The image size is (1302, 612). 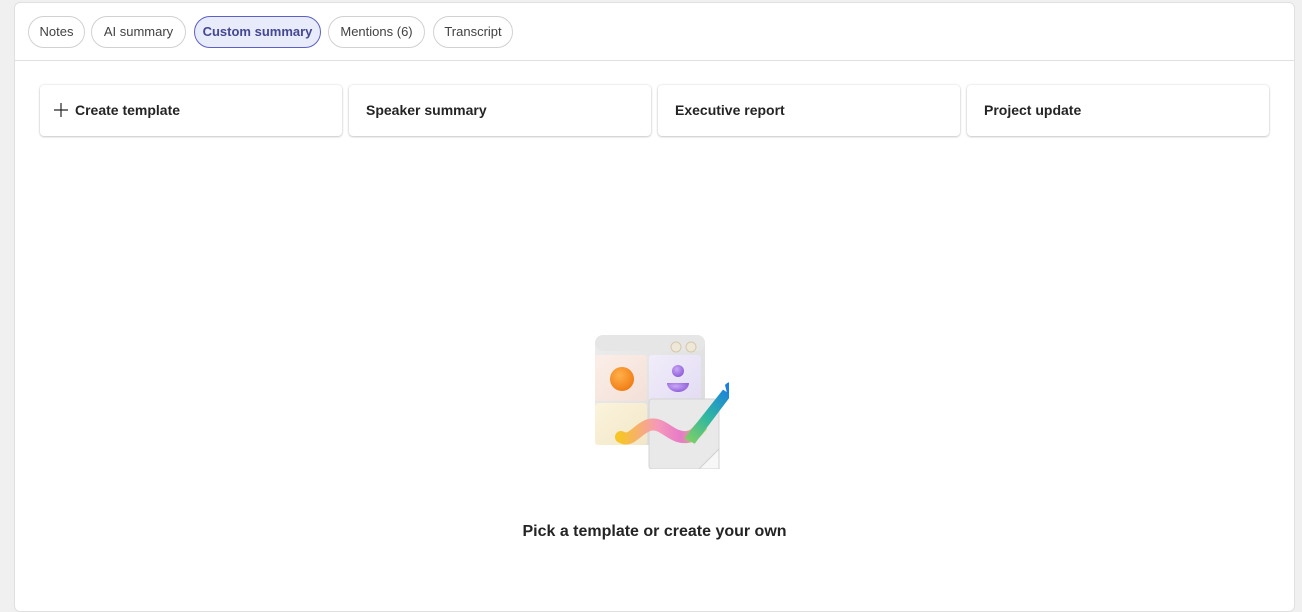 What do you see at coordinates (654, 531) in the screenshot?
I see `empty-state-message: Pick a template or create your own` at bounding box center [654, 531].